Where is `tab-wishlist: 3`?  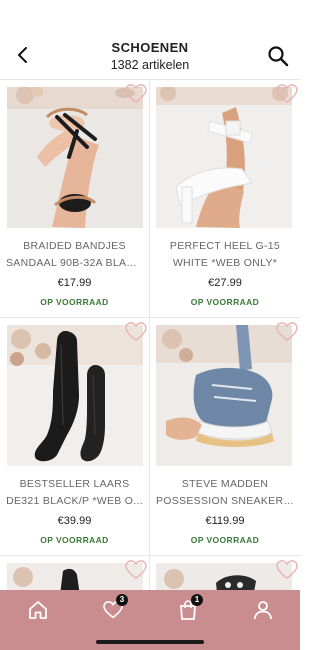
tab-wishlist: 3 is located at coordinates (113, 608).